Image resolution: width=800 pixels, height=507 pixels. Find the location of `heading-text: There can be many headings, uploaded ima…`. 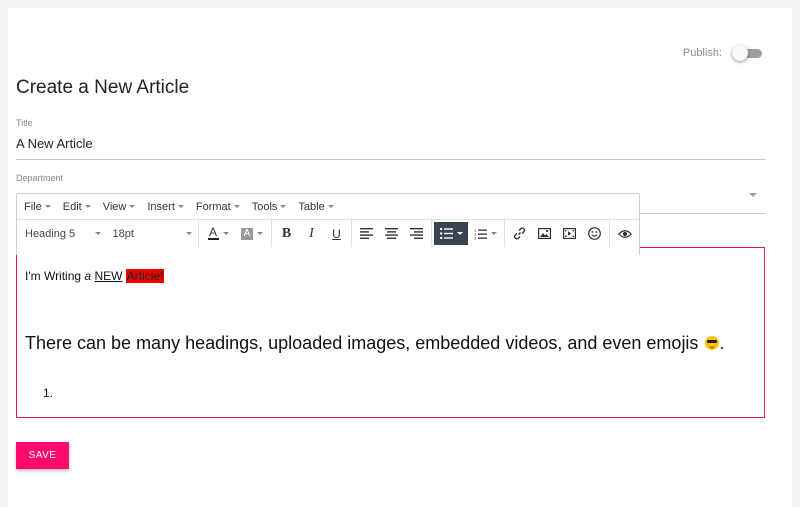

heading-text: There can be many headings, uploaded ima… is located at coordinates (362, 343).